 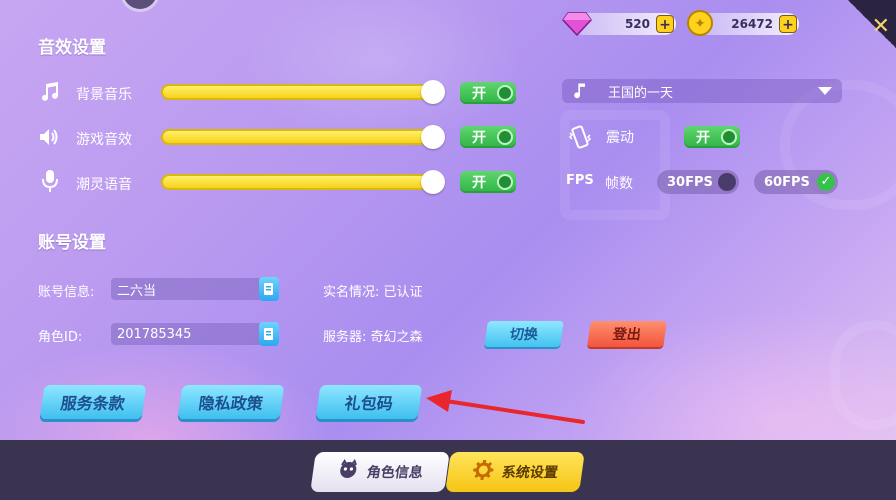 I want to click on account-info-label: 账号信息:, so click(x=66, y=292).